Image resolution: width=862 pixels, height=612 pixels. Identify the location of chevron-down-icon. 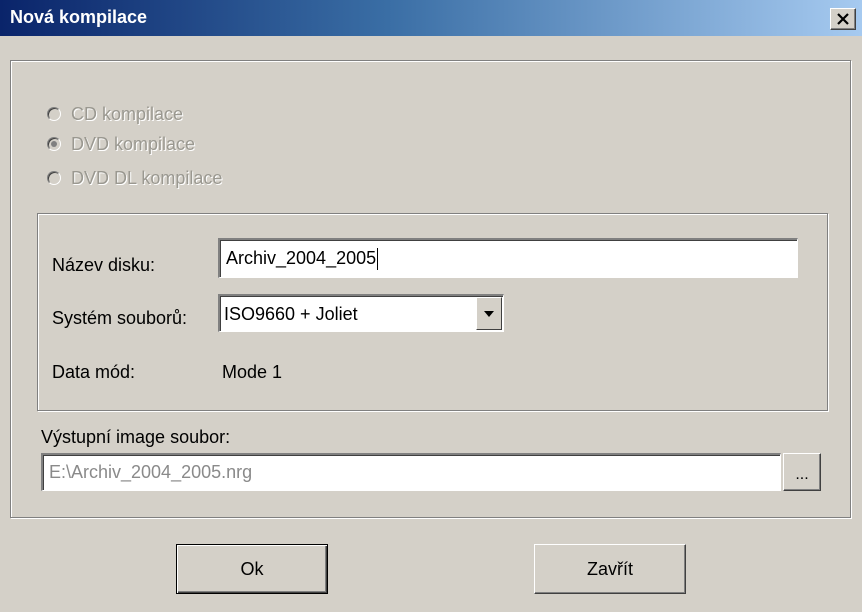
(489, 313).